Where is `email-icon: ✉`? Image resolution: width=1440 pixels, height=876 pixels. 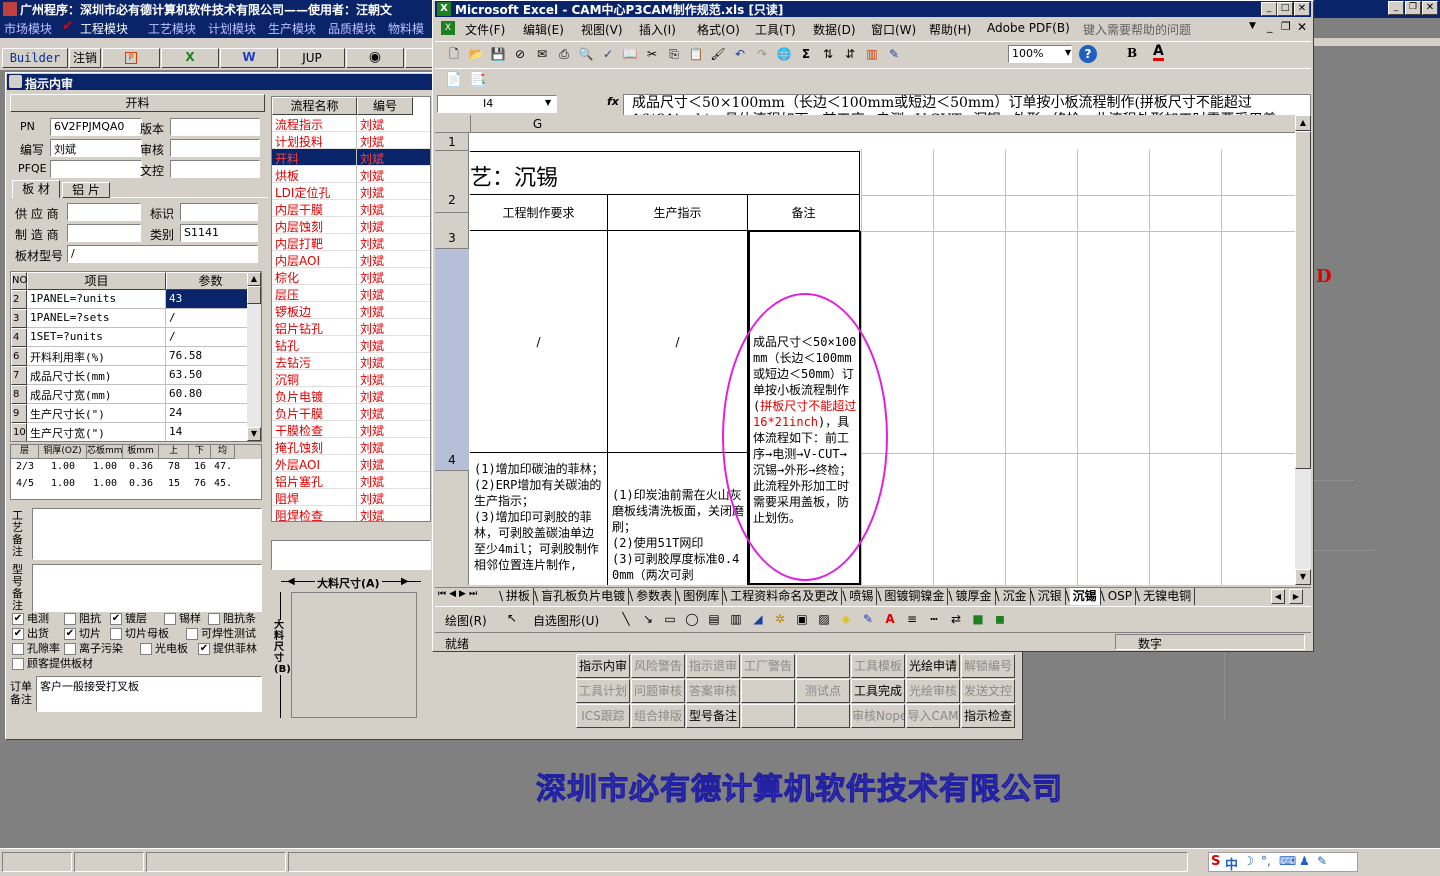 email-icon: ✉ is located at coordinates (542, 54).